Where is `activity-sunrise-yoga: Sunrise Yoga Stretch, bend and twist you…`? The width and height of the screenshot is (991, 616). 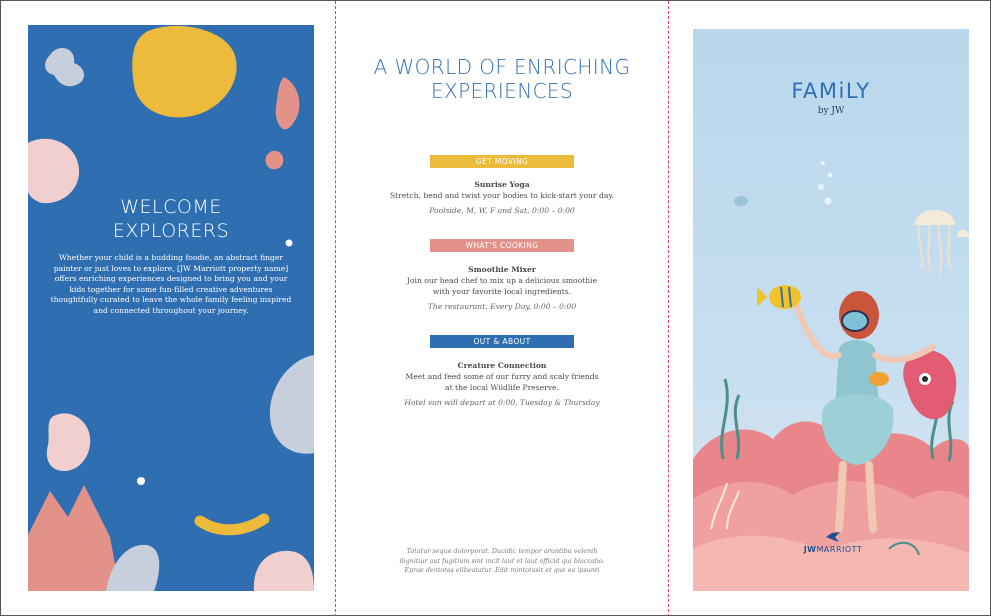
activity-sunrise-yoga: Sunrise Yoga Stretch, bend and twist you… is located at coordinates (502, 197).